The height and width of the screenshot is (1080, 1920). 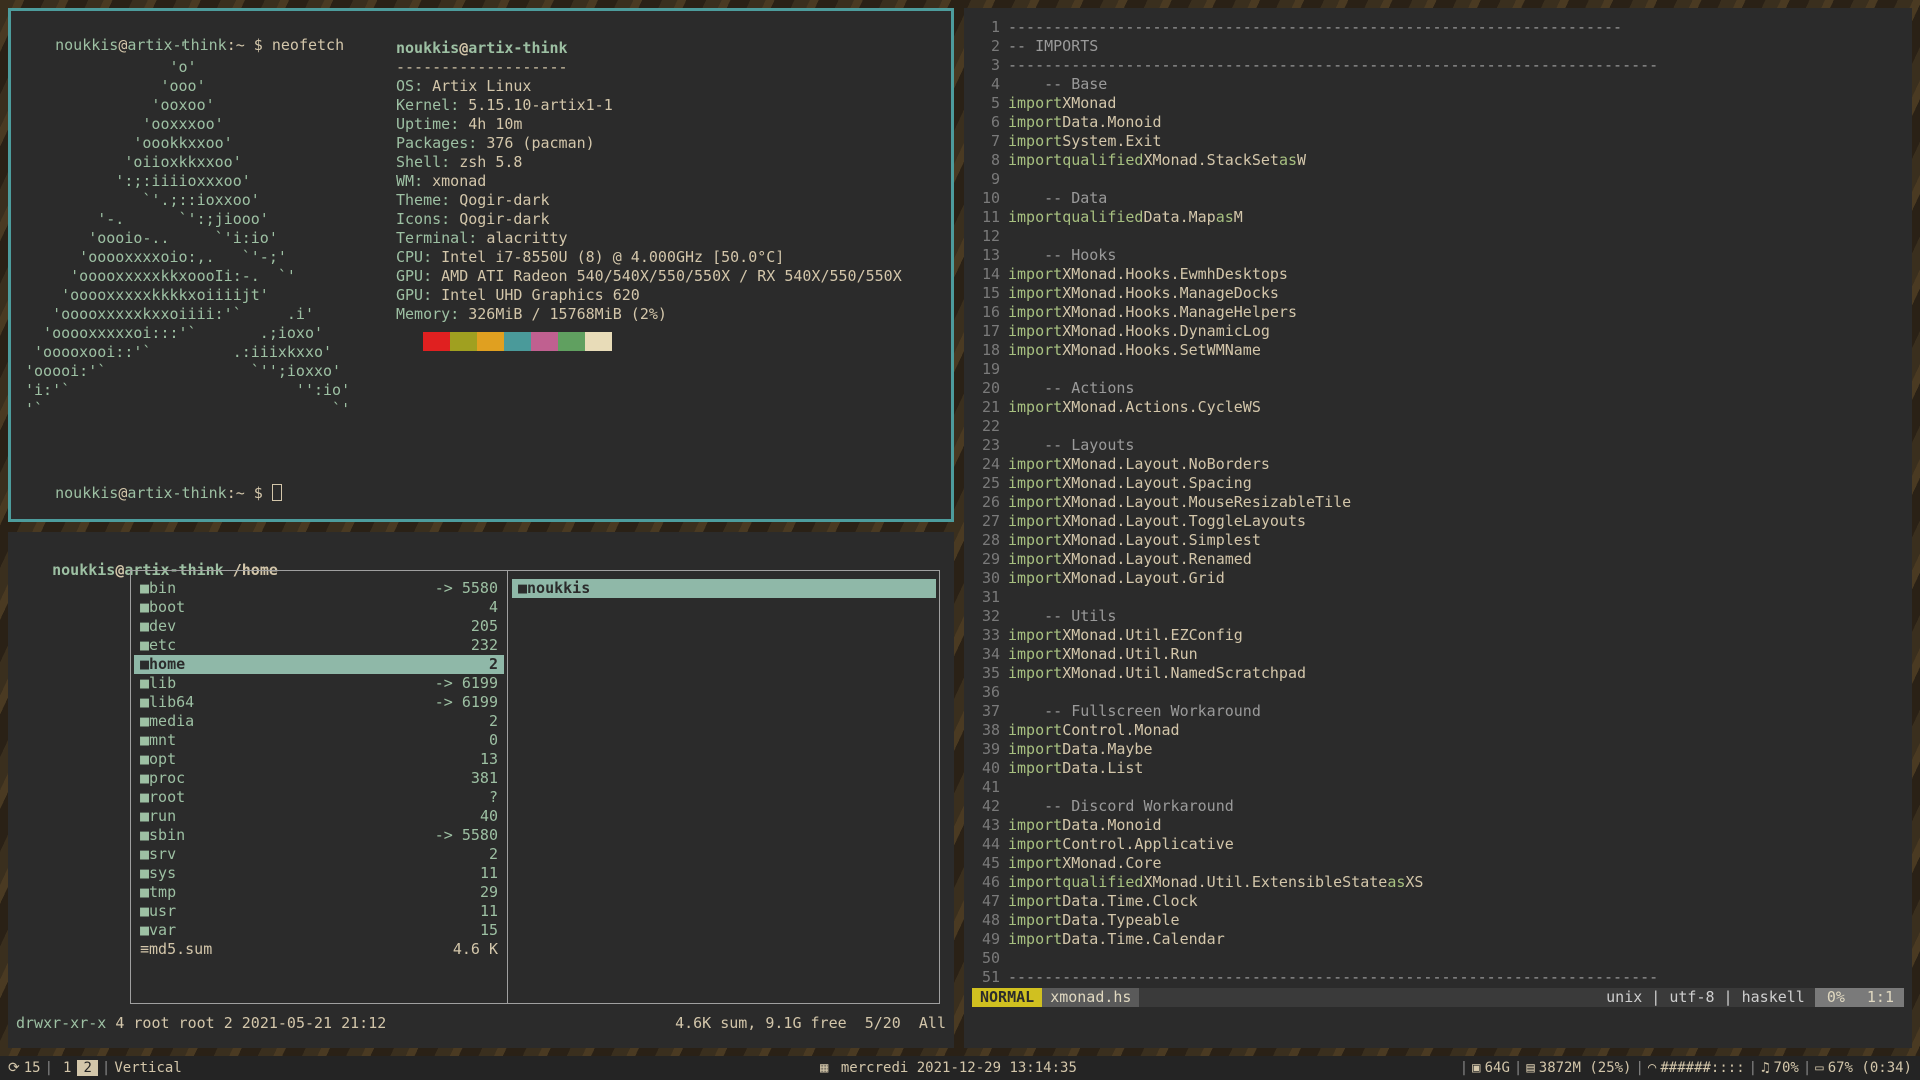 I want to click on code-line: 27 import XMonad.Layout.ToggleLayouts, so click(x=1438, y=521).